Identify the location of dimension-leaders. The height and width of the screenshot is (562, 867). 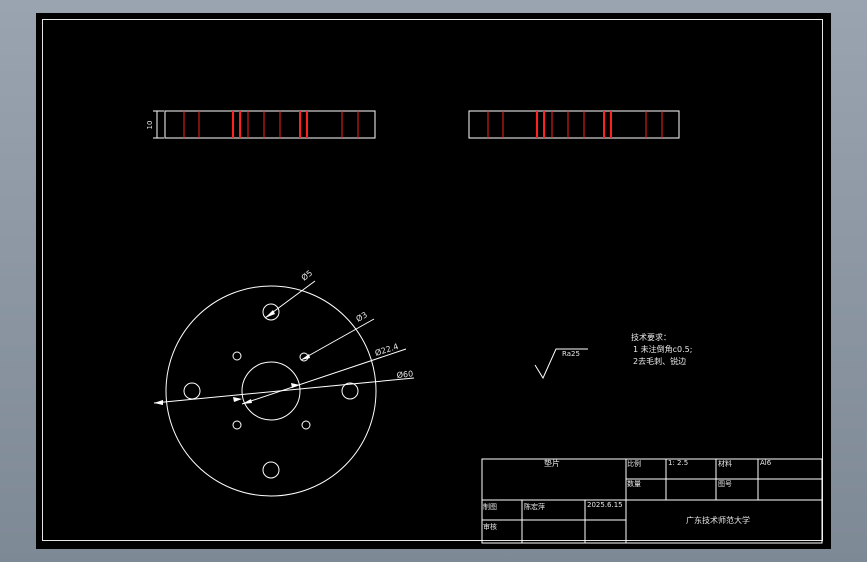
(284, 342).